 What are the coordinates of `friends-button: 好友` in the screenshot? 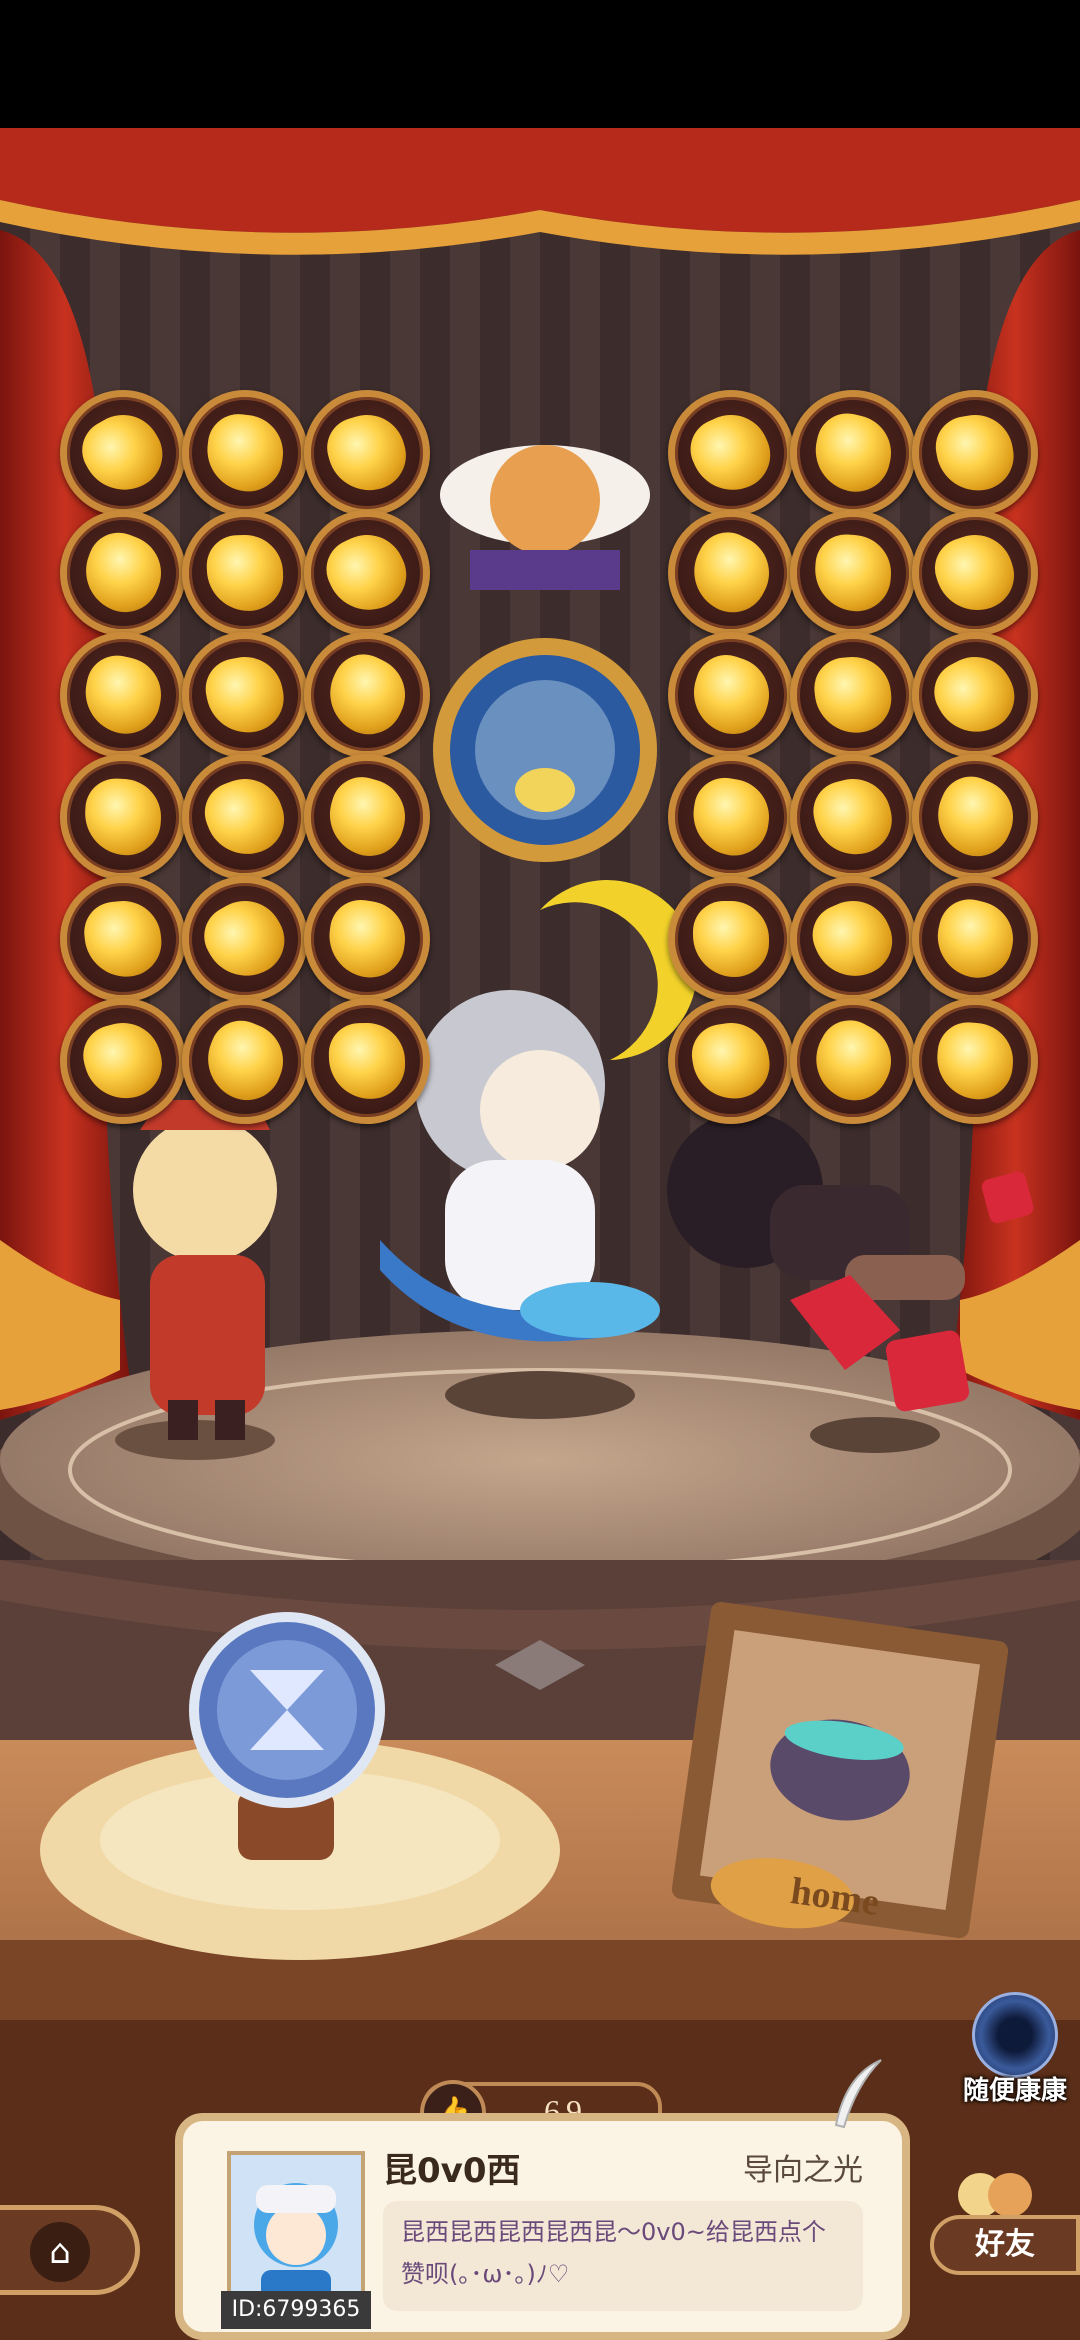 It's located at (1005, 2225).